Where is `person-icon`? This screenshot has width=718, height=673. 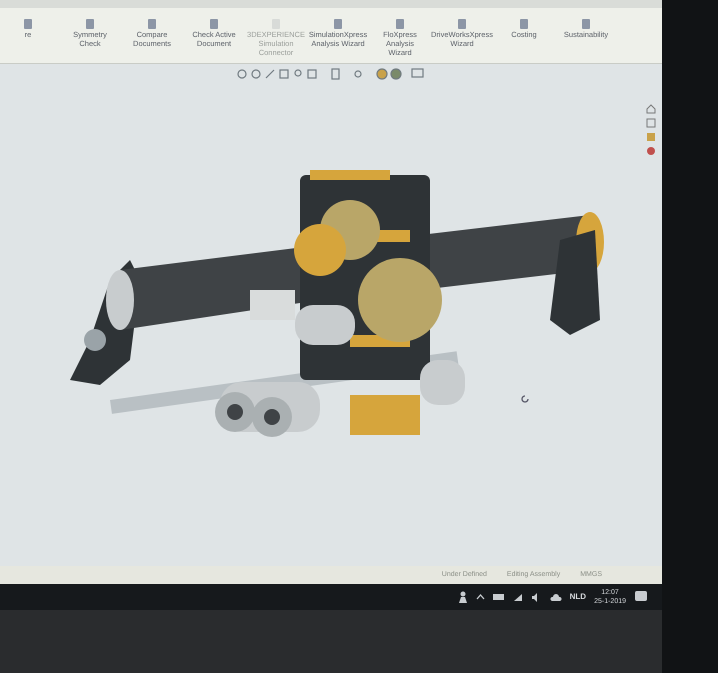
person-icon is located at coordinates (463, 597).